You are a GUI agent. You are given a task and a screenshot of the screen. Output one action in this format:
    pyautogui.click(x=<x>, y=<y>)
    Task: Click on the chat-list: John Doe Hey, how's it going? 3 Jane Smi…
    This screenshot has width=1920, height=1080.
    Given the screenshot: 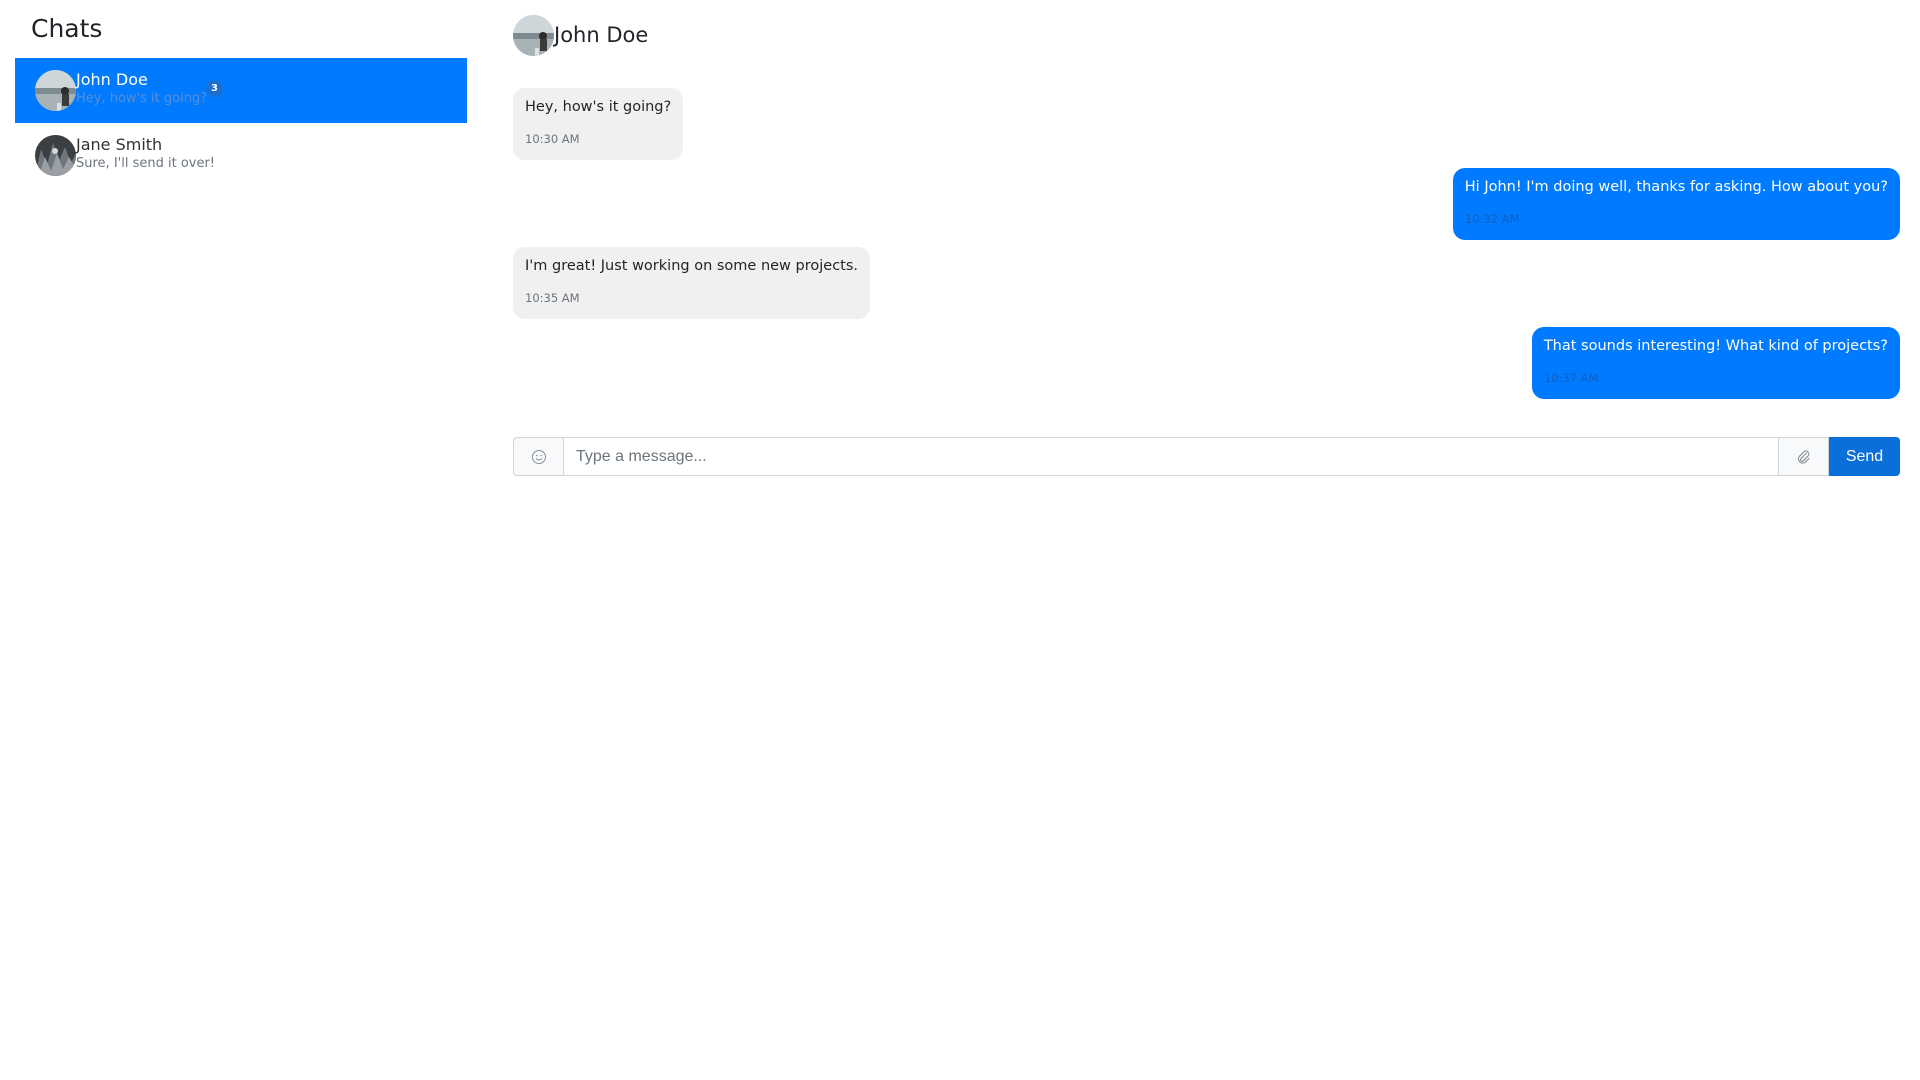 What is the action you would take?
    pyautogui.click(x=241, y=123)
    